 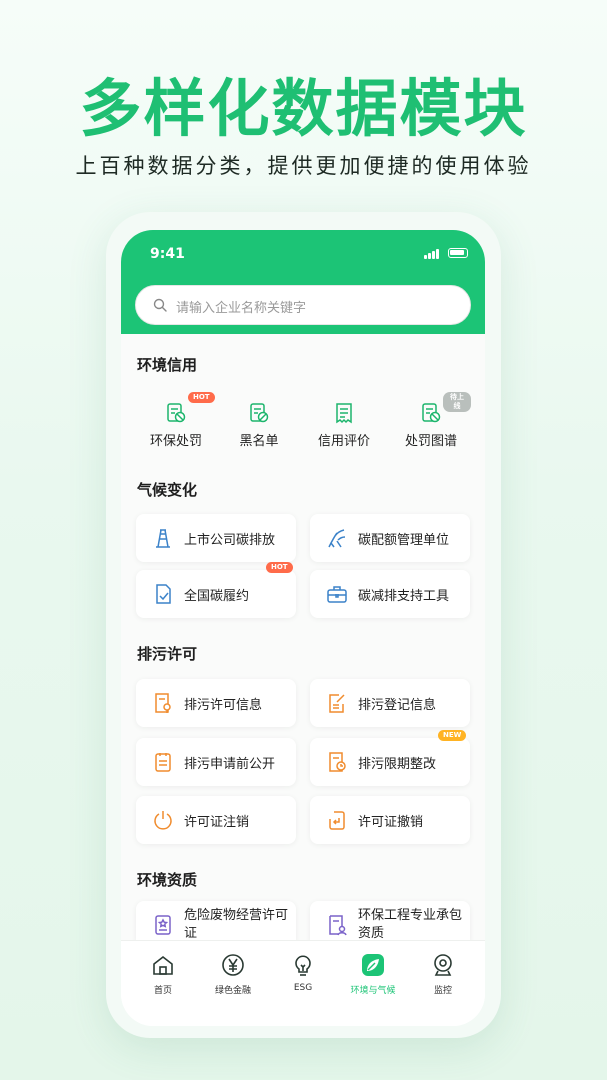 I want to click on power-icon, so click(x=163, y=820).